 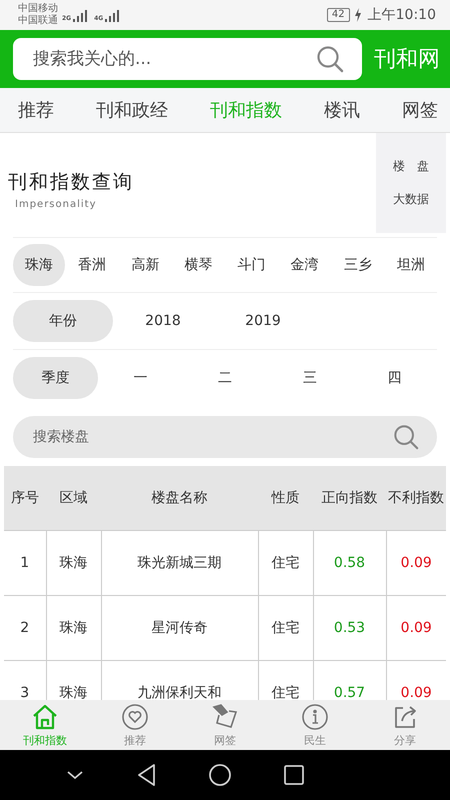 What do you see at coordinates (45, 716) in the screenshot?
I see `home-icon` at bounding box center [45, 716].